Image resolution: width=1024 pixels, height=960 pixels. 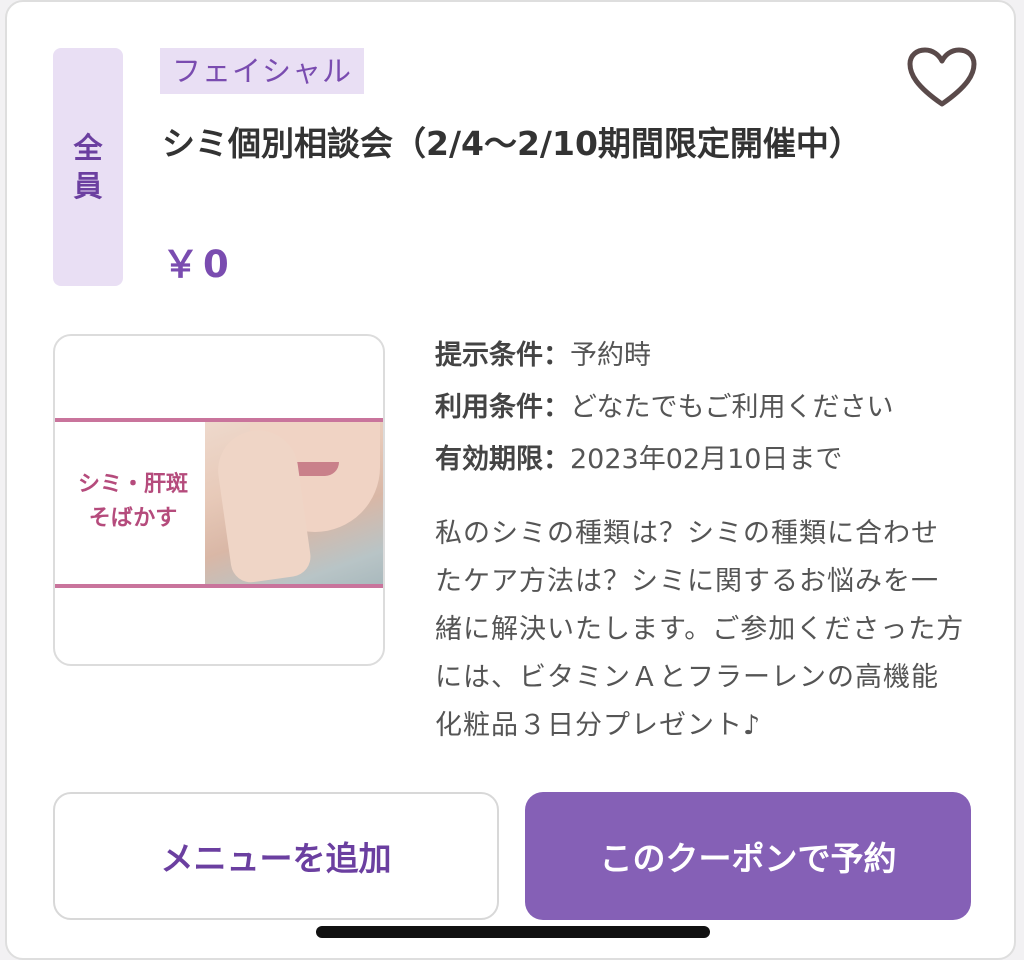 I want to click on coupon-price: ￥0, so click(x=197, y=264).